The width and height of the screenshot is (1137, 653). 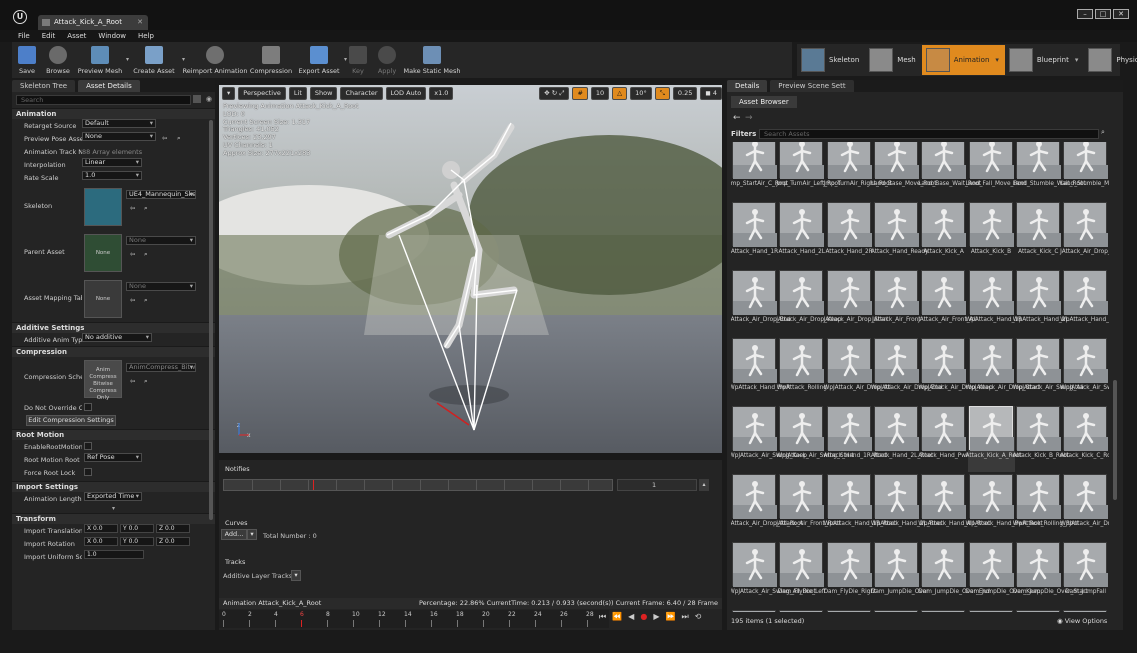 I want to click on asset-tile: Land_Stumble_Wait_Root, so click(x=1049, y=171).